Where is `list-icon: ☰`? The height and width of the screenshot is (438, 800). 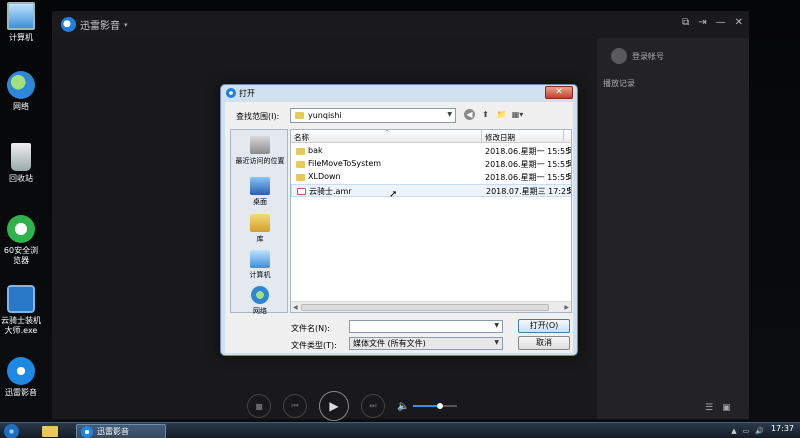
list-icon: ☰ is located at coordinates (709, 408).